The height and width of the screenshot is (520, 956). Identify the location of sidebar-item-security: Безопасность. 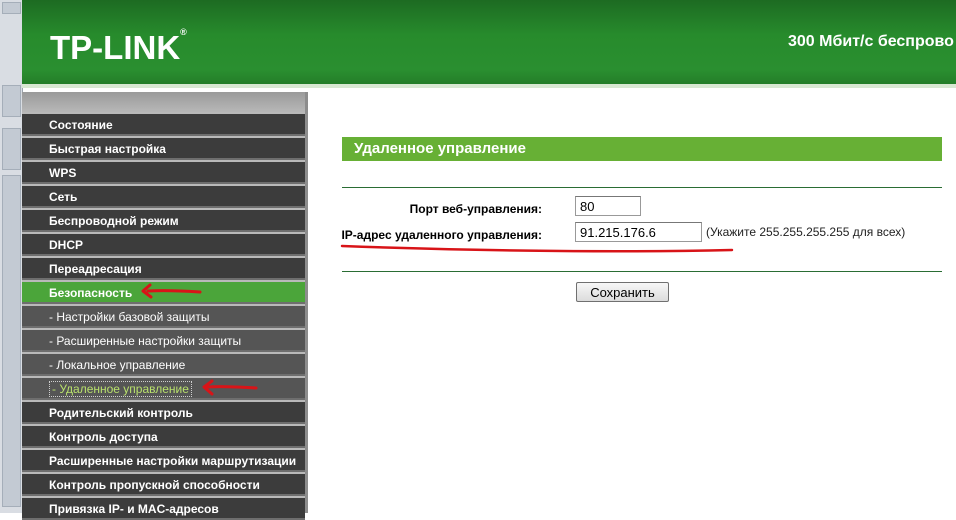
(163, 293).